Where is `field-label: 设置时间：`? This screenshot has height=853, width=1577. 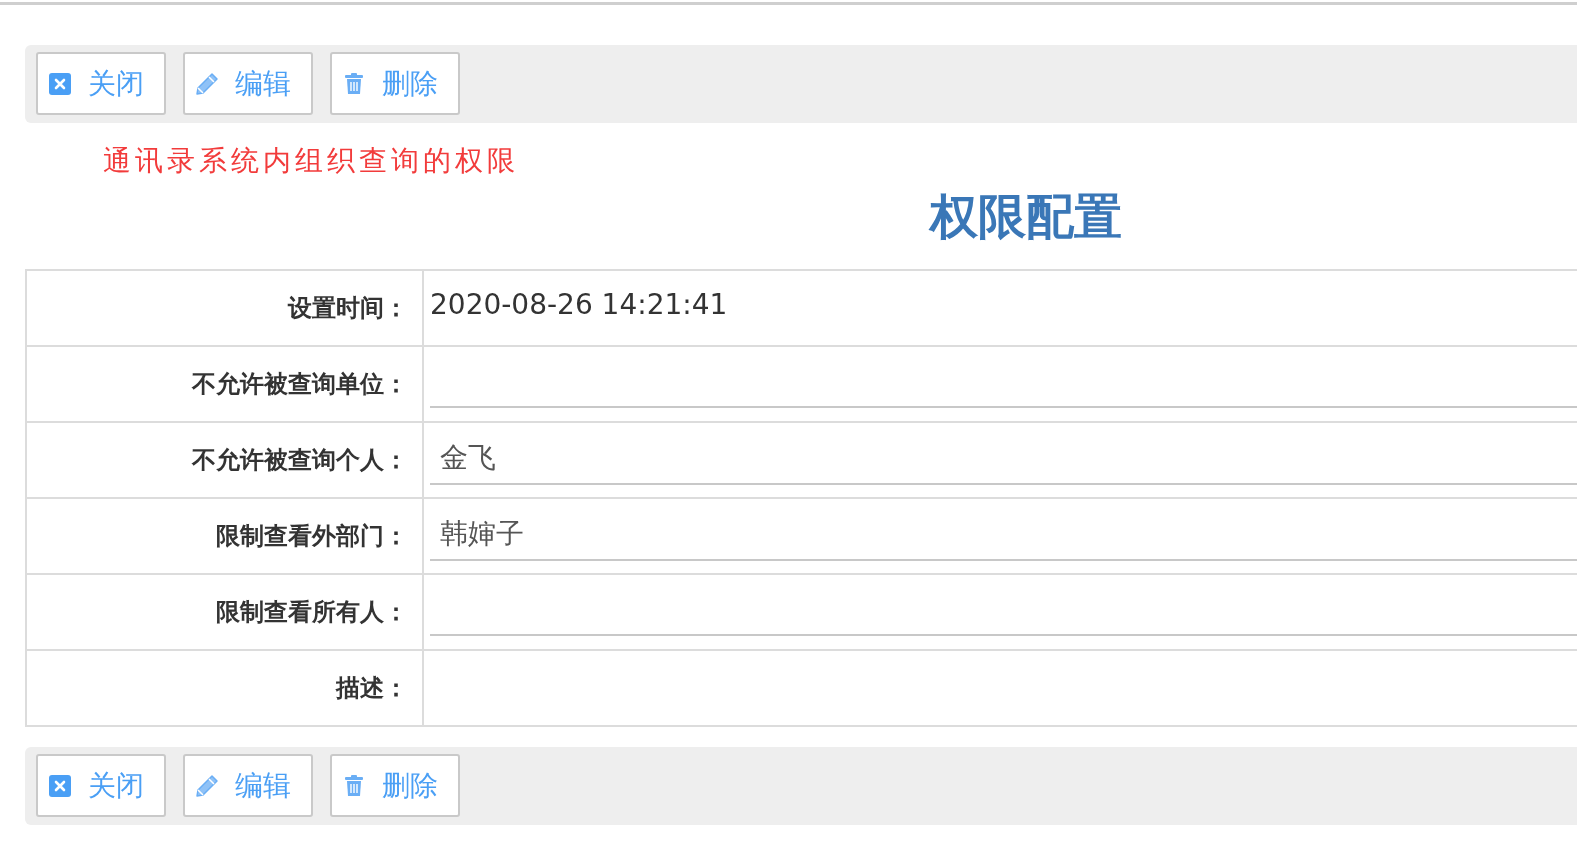 field-label: 设置时间： is located at coordinates (224, 308).